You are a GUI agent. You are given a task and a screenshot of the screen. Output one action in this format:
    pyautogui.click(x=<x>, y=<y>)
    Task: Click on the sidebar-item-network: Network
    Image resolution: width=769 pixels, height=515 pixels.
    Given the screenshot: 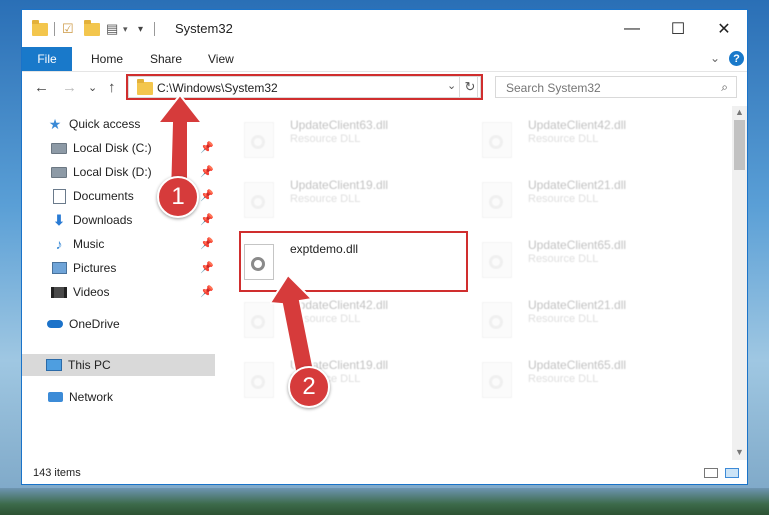 What is the action you would take?
    pyautogui.click(x=127, y=397)
    